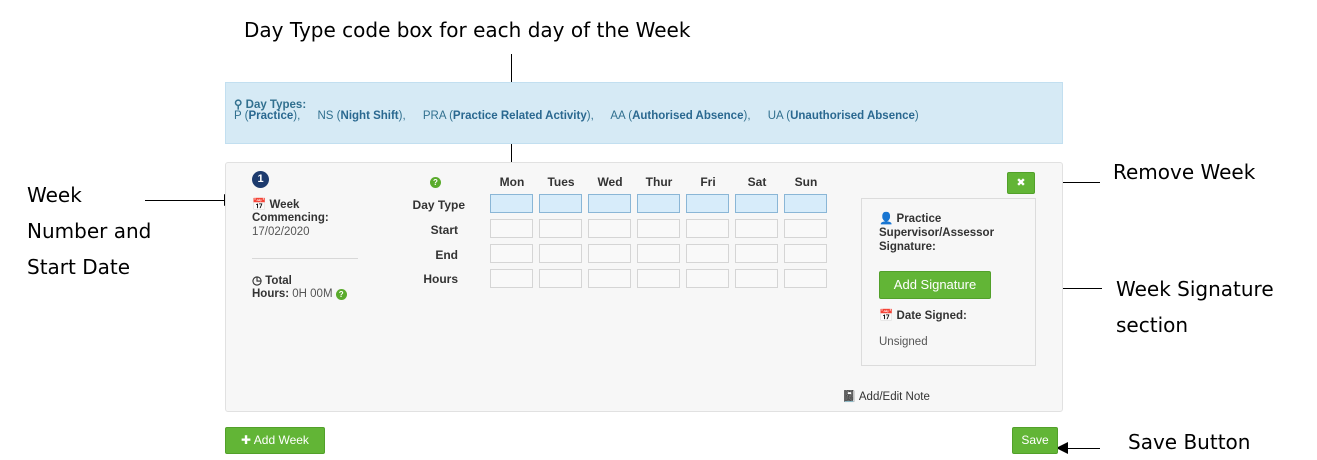 This screenshot has height=460, width=1317. What do you see at coordinates (561, 182) in the screenshot?
I see `day-header-tues: Tues` at bounding box center [561, 182].